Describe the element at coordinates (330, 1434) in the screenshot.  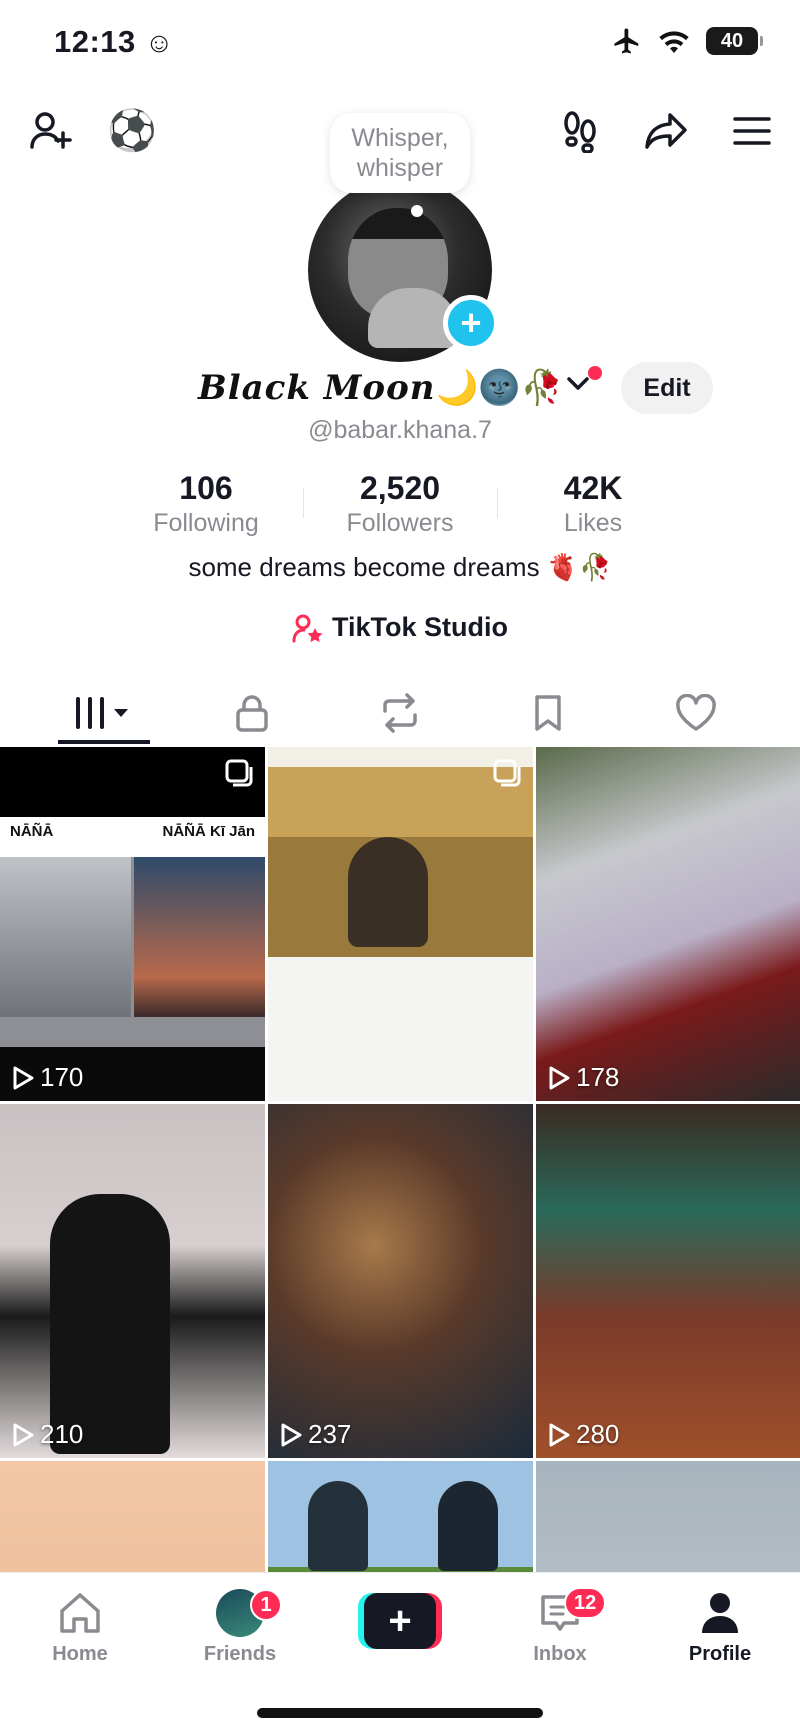
I see `view-count-value: 237` at that location.